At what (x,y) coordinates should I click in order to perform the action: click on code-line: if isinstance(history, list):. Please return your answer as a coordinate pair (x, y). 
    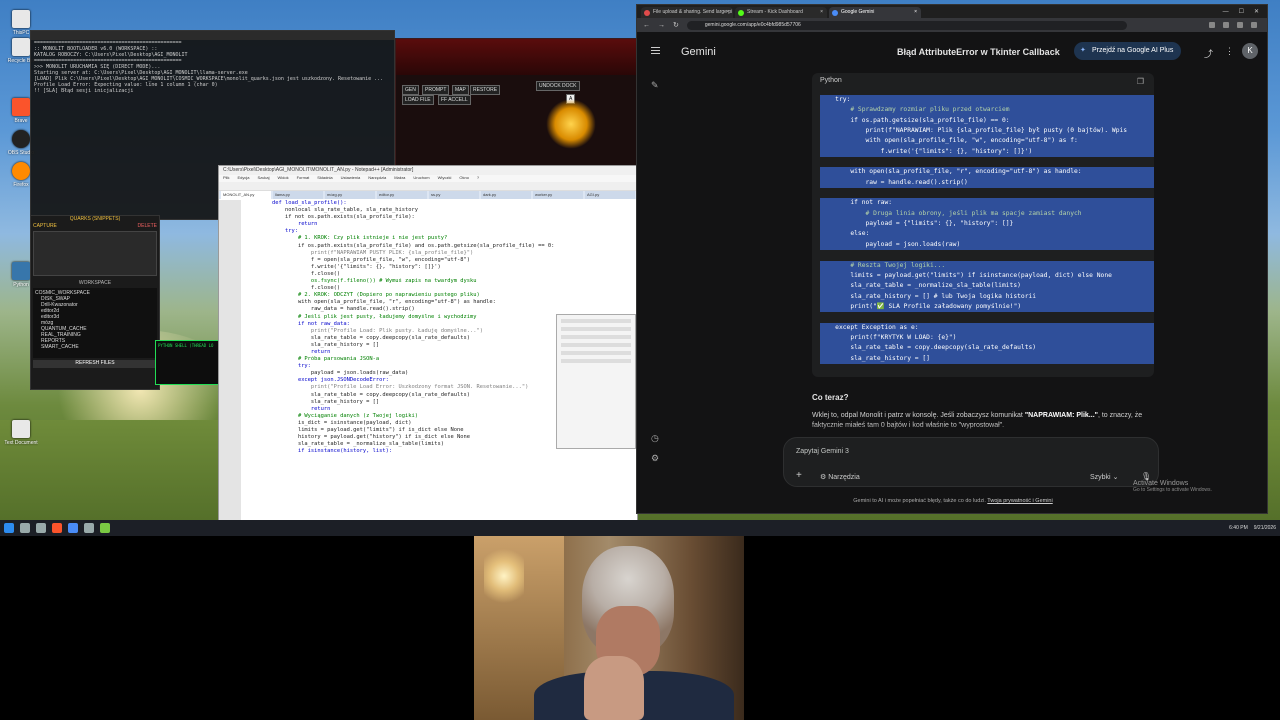
    Looking at the image, I should click on (326, 451).